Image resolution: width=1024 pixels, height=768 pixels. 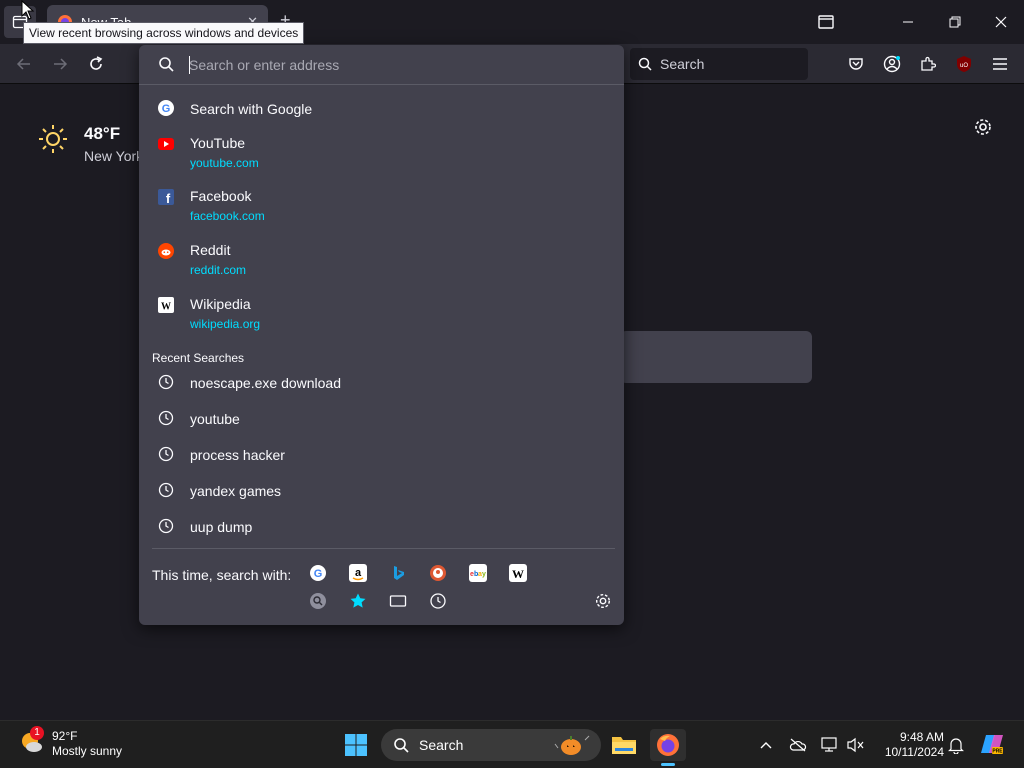 I want to click on svg-text: f, so click(x=168, y=198).